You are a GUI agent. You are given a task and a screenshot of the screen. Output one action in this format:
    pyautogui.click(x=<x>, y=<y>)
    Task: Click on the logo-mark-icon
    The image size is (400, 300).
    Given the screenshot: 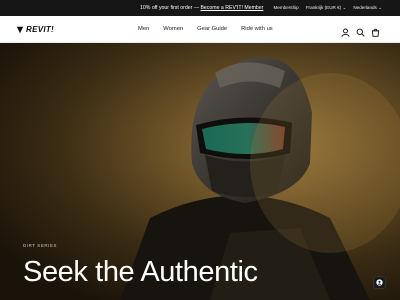 What is the action you would take?
    pyautogui.click(x=20, y=29)
    